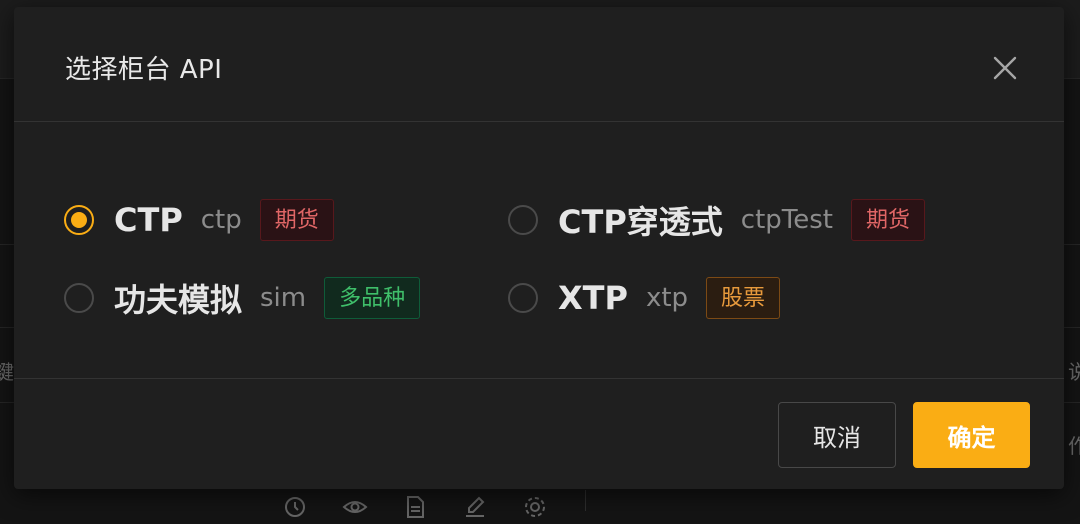  I want to click on close-button, so click(1005, 68).